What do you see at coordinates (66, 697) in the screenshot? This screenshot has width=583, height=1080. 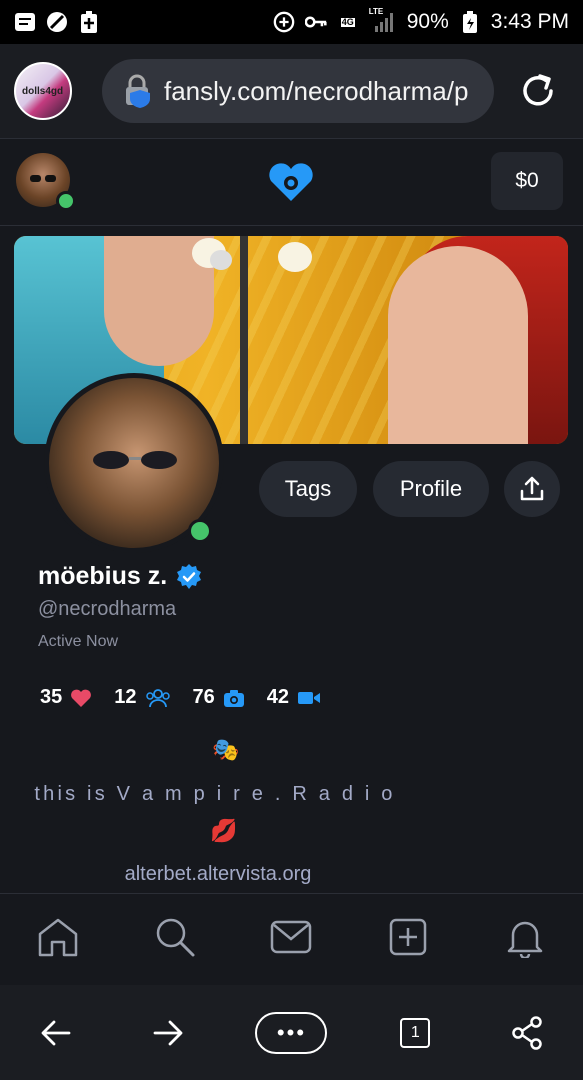 I see `likes-stat: 35` at bounding box center [66, 697].